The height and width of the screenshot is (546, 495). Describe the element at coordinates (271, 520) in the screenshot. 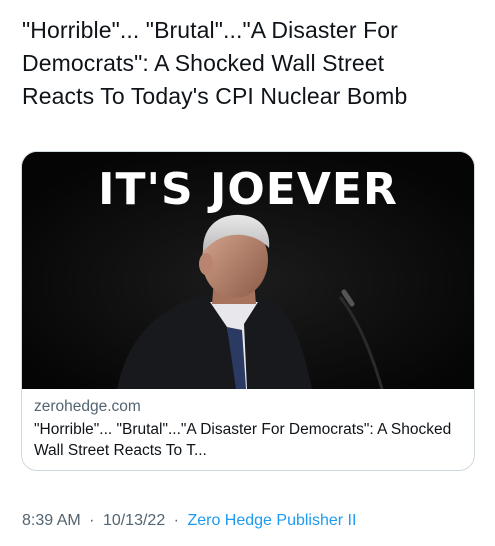

I see `tweet-source-link: Zero Hedge Publisher II` at that location.